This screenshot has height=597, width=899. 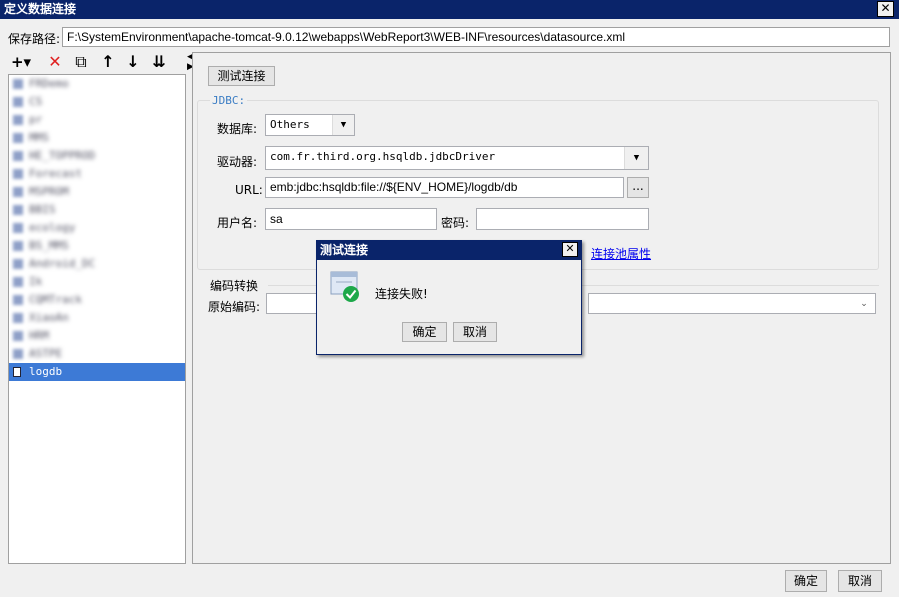 I want to click on tree-item: XiaoAn, so click(x=97, y=318).